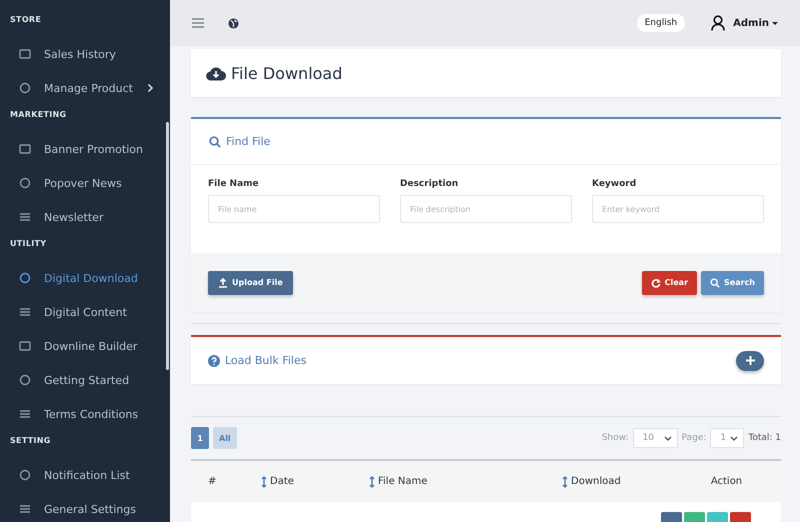 Image resolution: width=800 pixels, height=522 pixels. Describe the element at coordinates (430, 184) in the screenshot. I see `field-label: Description` at that location.